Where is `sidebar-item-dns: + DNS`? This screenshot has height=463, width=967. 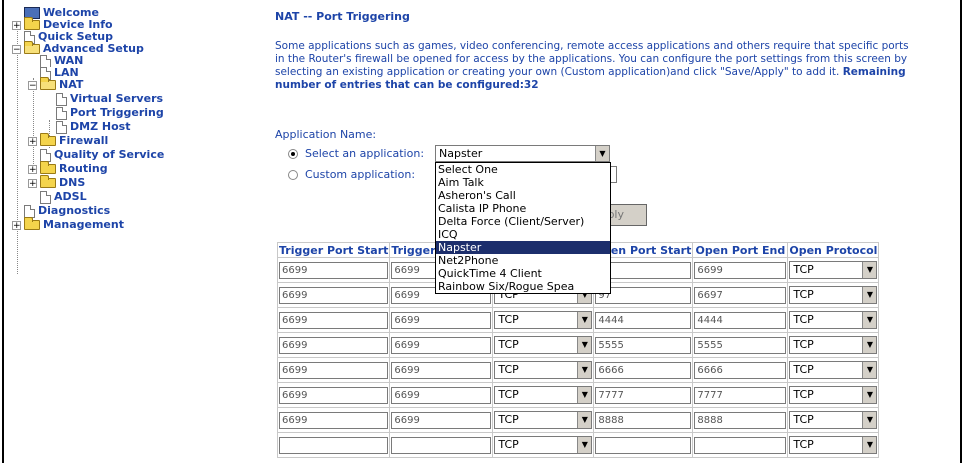
sidebar-item-dns: + DNS is located at coordinates (56, 182).